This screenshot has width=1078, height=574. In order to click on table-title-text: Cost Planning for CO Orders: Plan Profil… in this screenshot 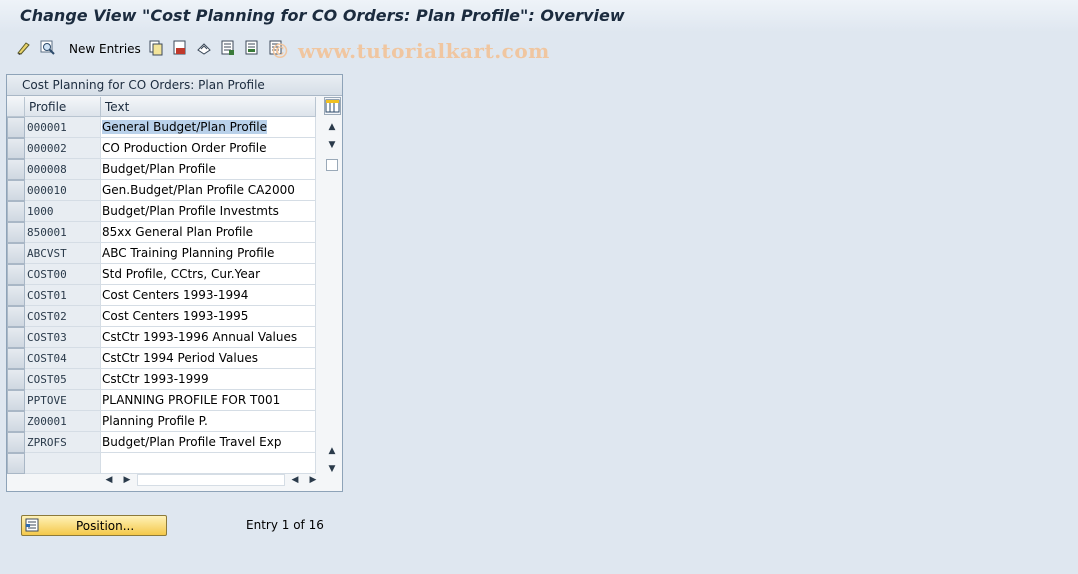, I will do `click(143, 85)`.